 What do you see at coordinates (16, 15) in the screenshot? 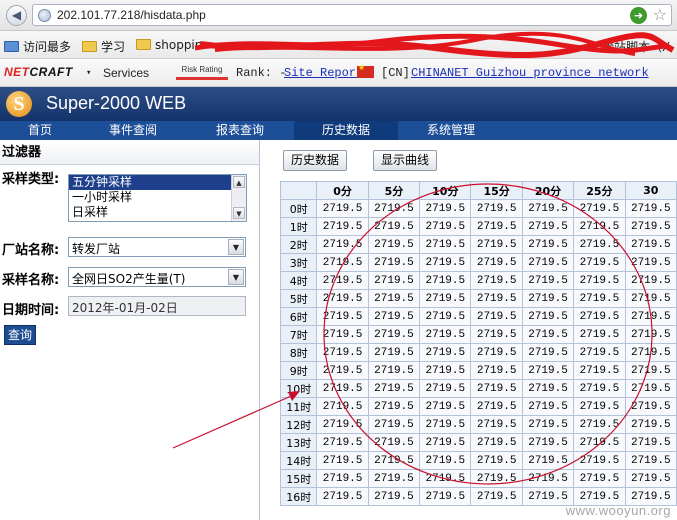
I see `back-icon: ◀` at bounding box center [16, 15].